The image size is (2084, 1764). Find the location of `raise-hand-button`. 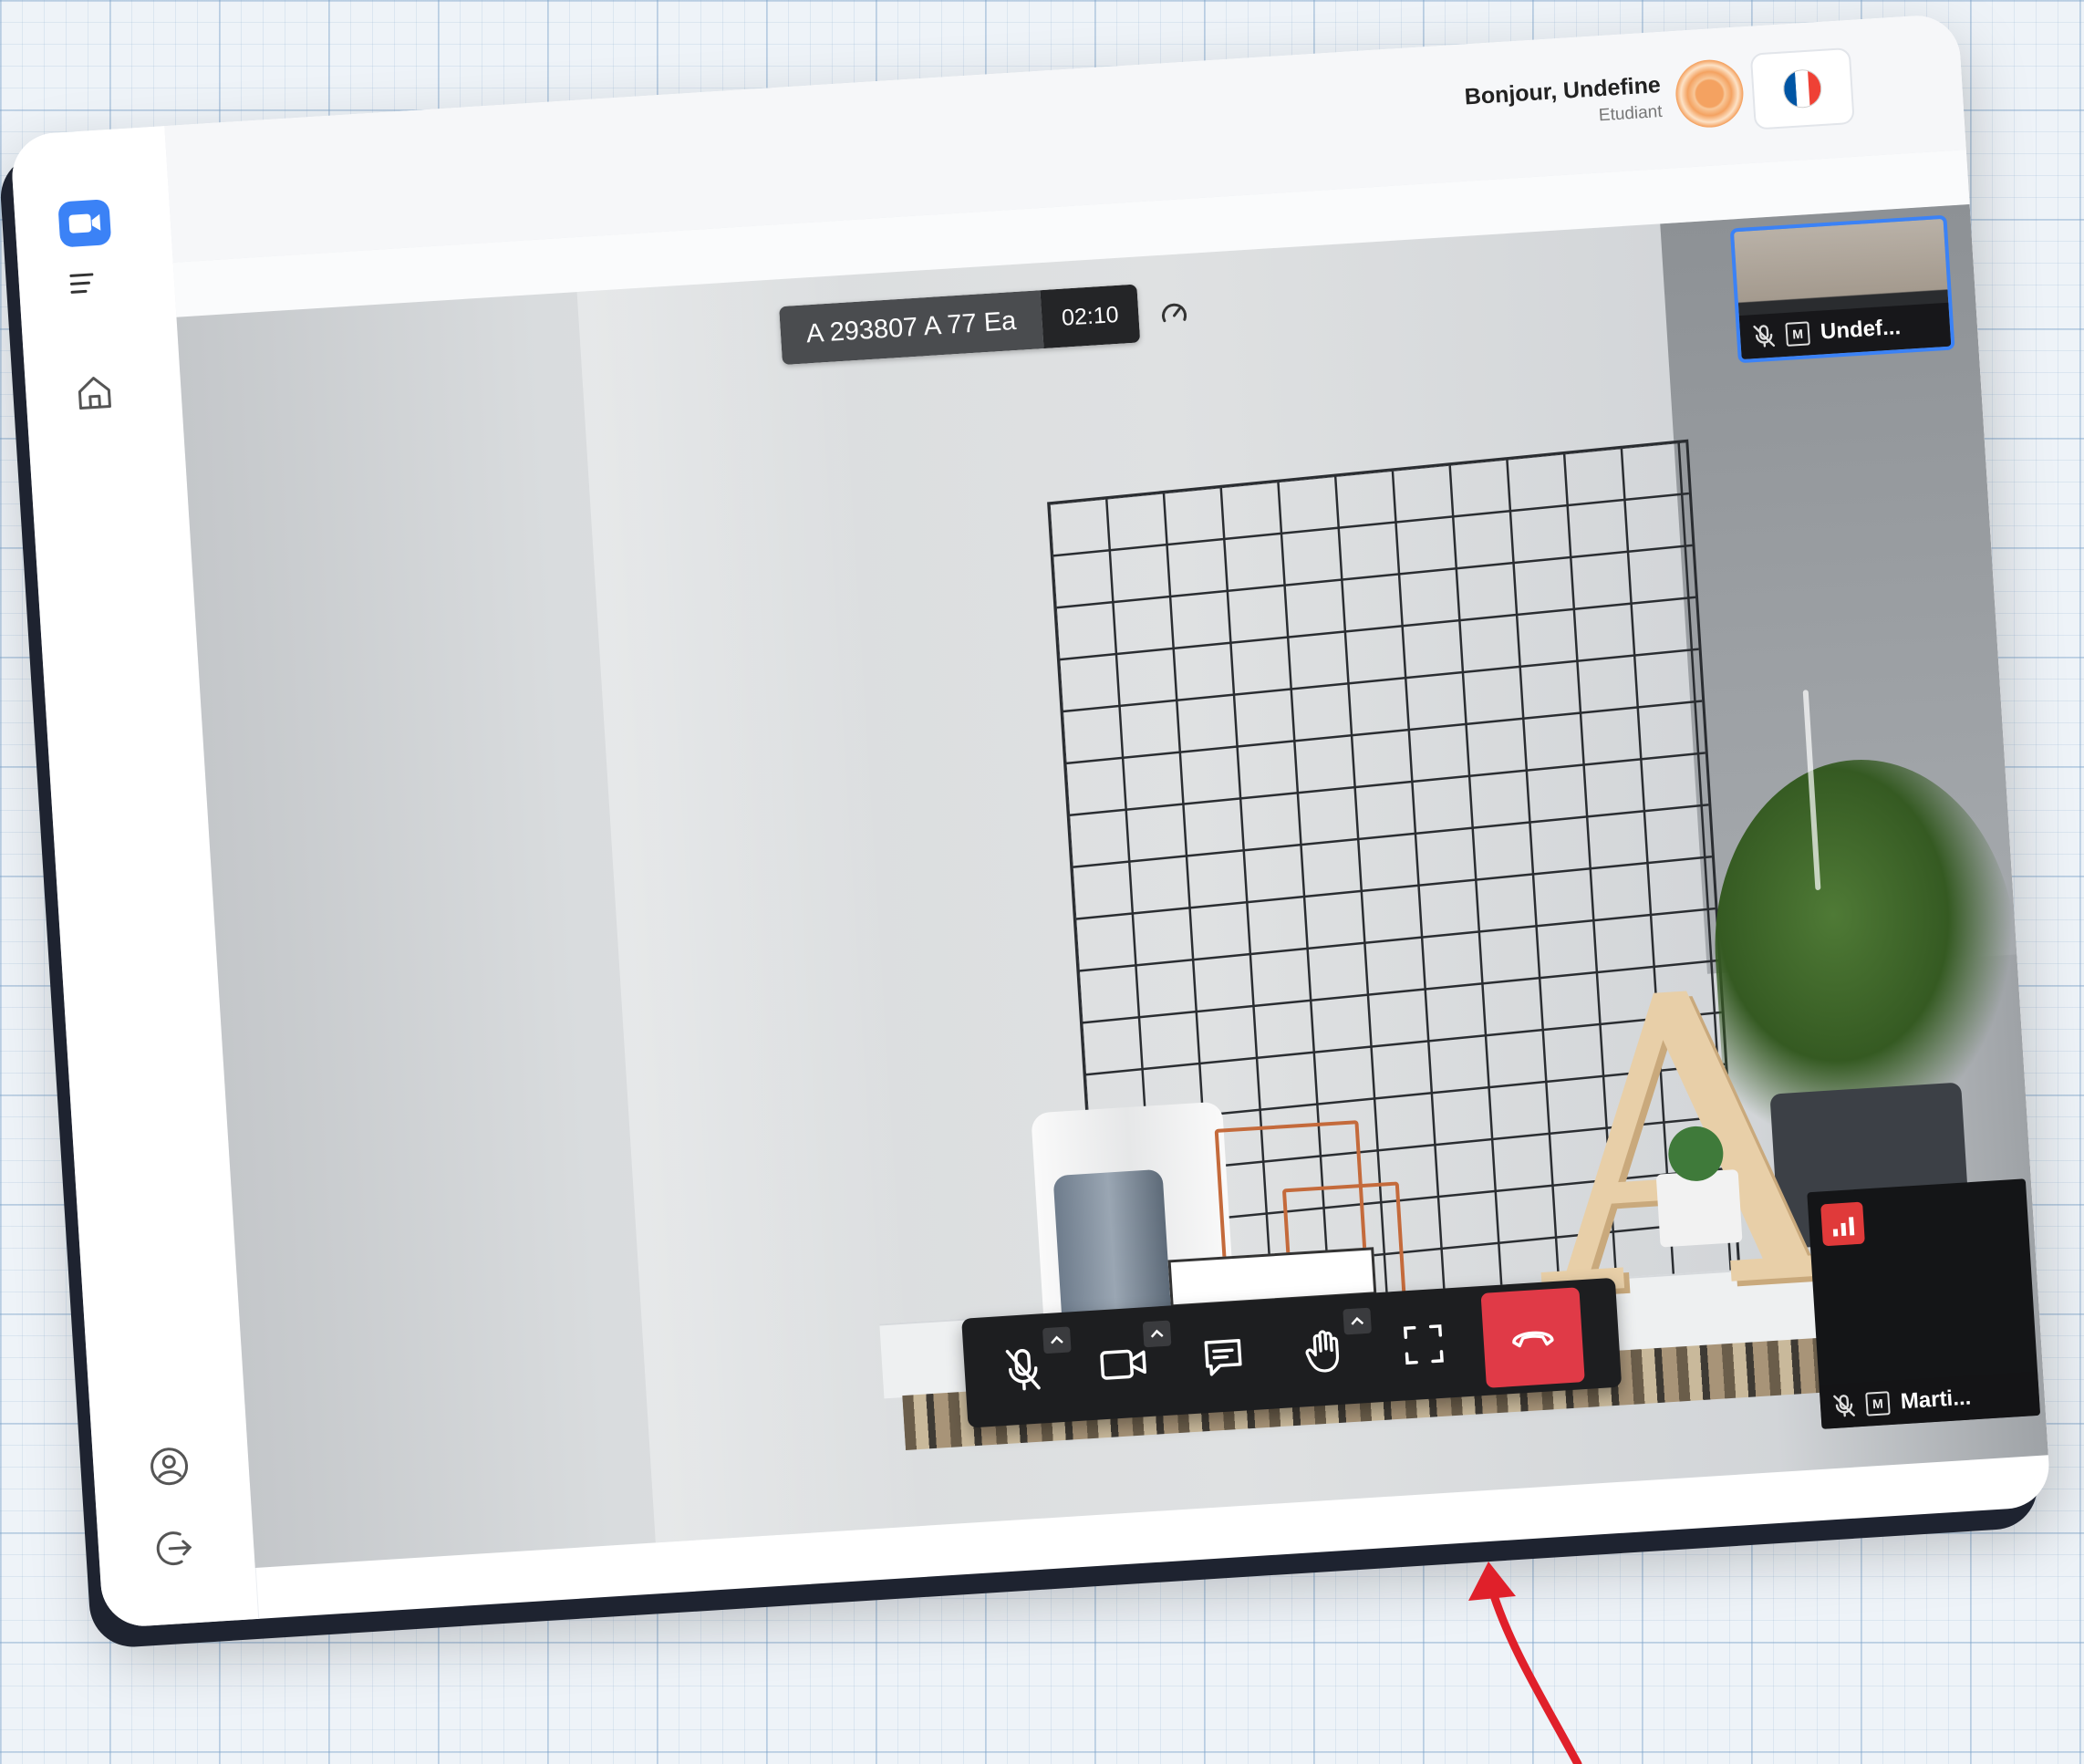

raise-hand-button is located at coordinates (1324, 1350).